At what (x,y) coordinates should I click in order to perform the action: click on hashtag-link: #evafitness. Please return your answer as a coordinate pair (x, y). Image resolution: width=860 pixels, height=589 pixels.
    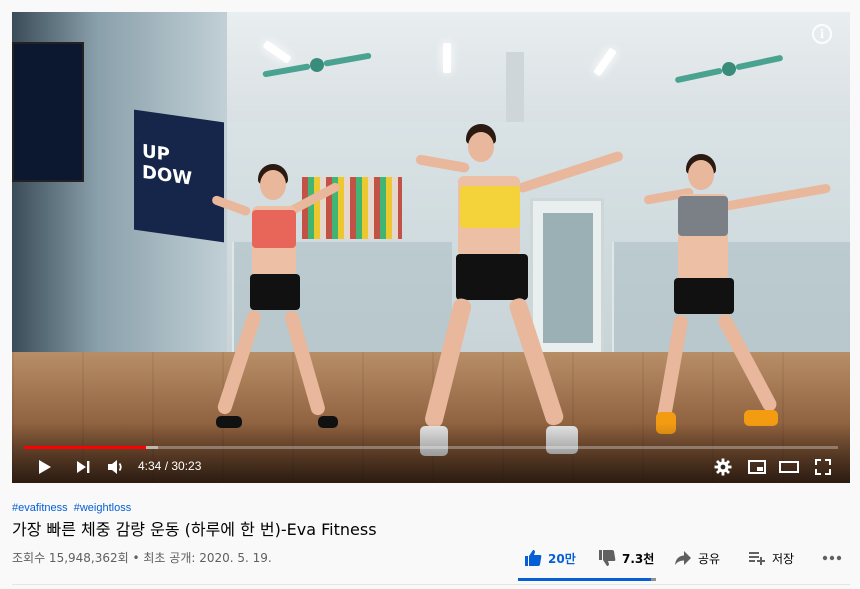
    Looking at the image, I should click on (40, 508).